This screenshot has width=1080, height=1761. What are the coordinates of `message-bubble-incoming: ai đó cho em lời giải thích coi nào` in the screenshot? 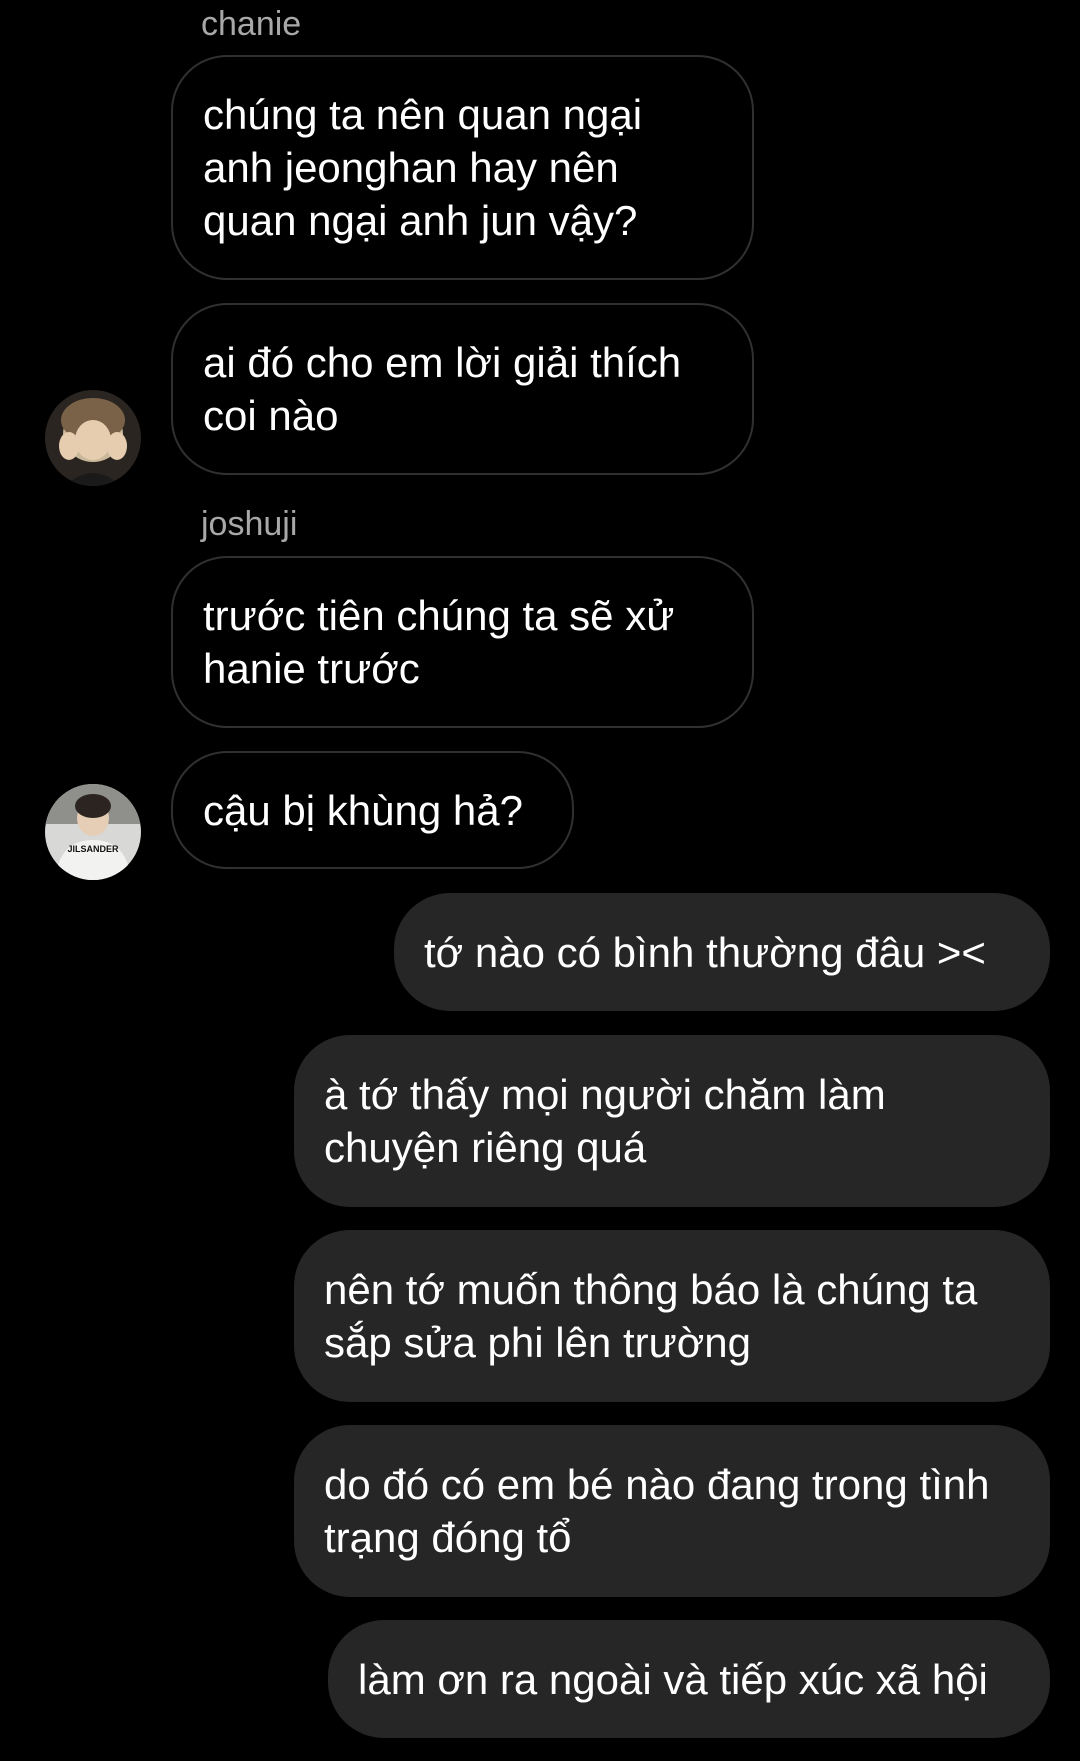 It's located at (462, 389).